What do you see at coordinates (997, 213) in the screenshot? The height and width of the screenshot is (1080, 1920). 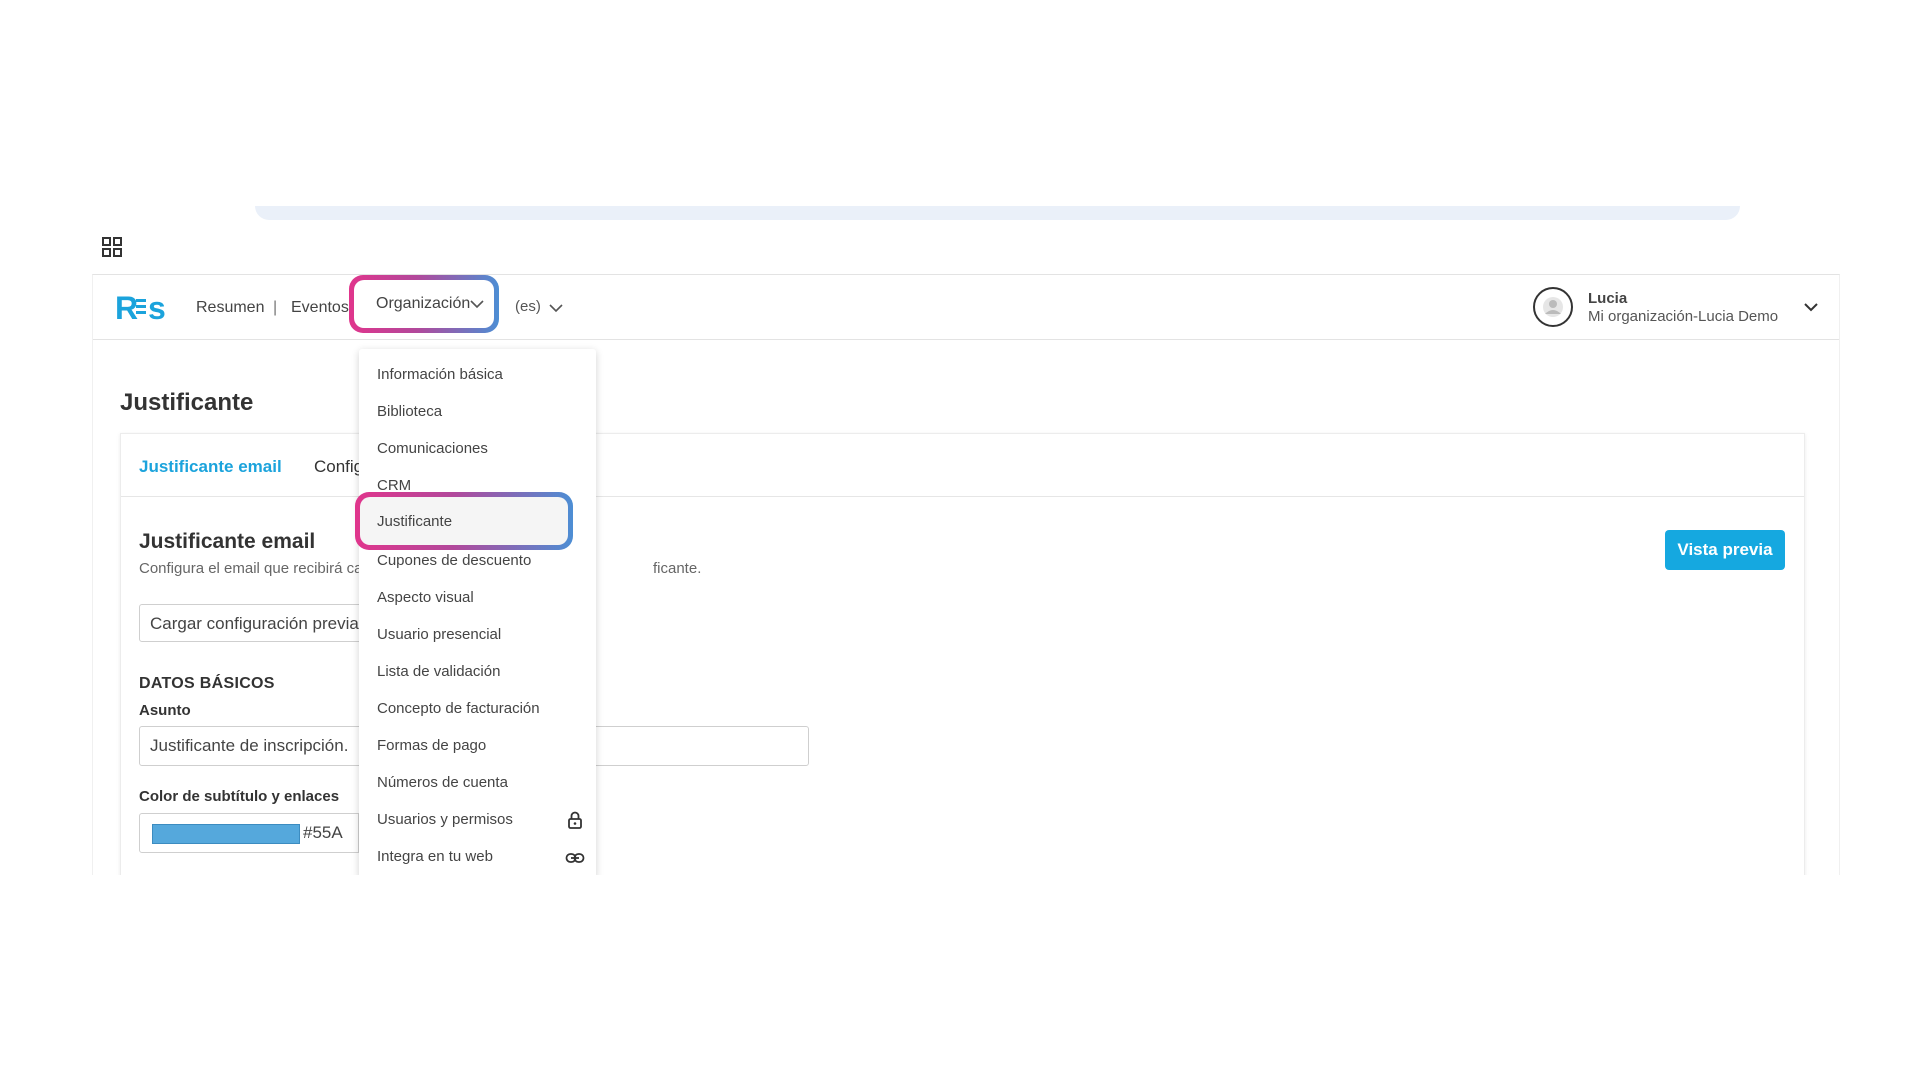 I see `top-search-bar-edge` at bounding box center [997, 213].